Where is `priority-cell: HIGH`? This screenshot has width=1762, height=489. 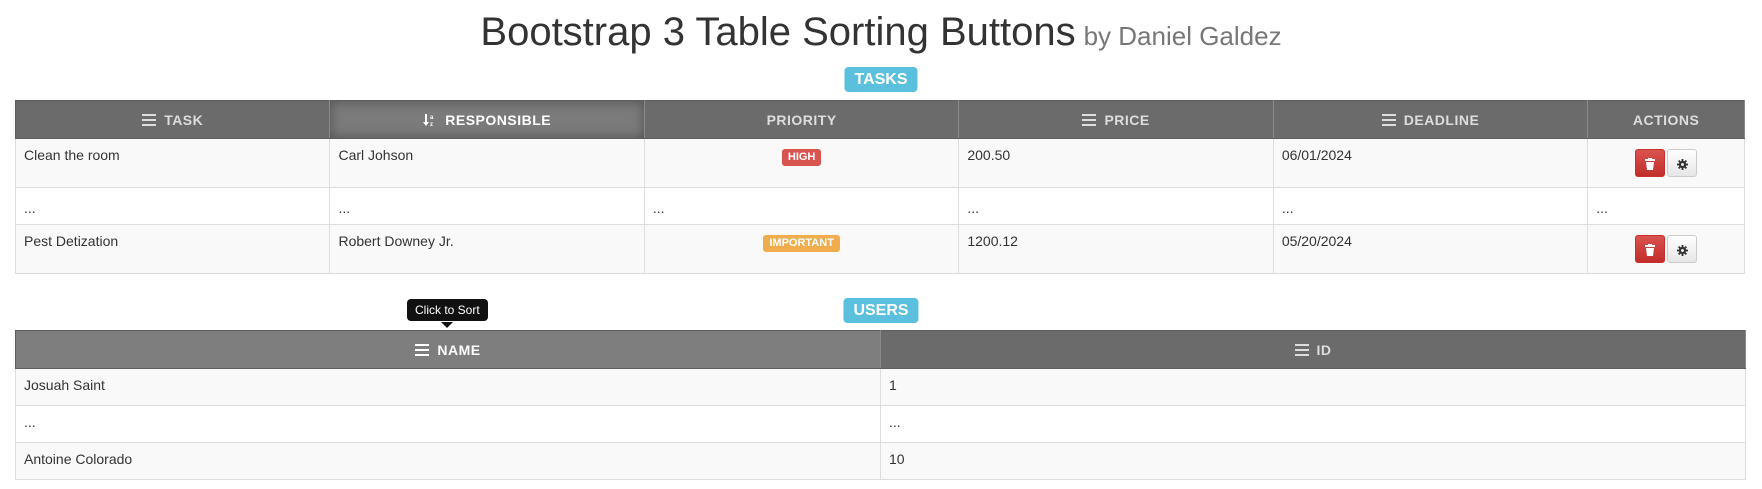
priority-cell: HIGH is located at coordinates (801, 163).